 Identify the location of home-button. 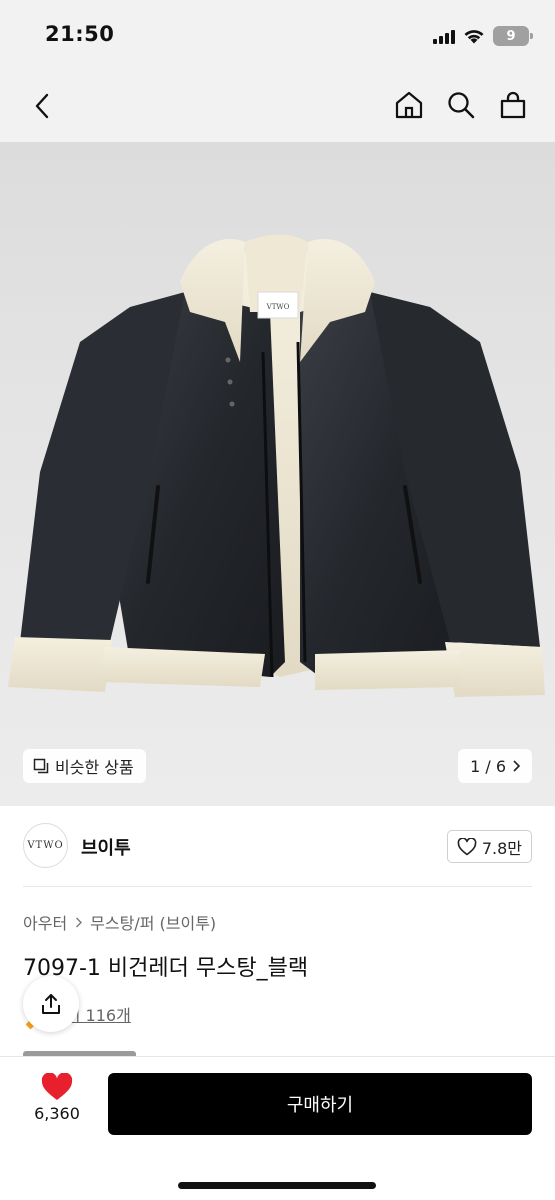
(409, 105).